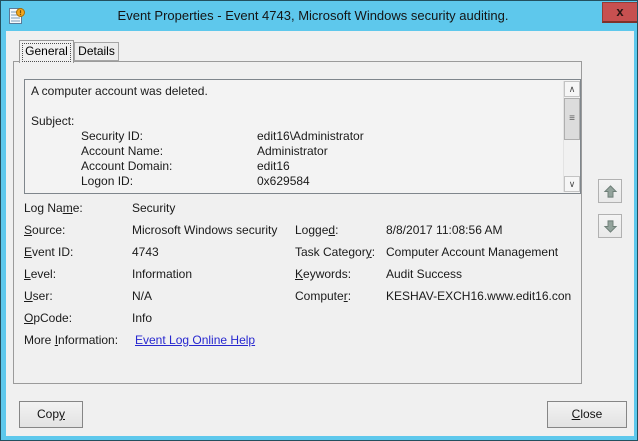 Image resolution: width=638 pixels, height=441 pixels. I want to click on task-category-label: Task Category:, so click(335, 252).